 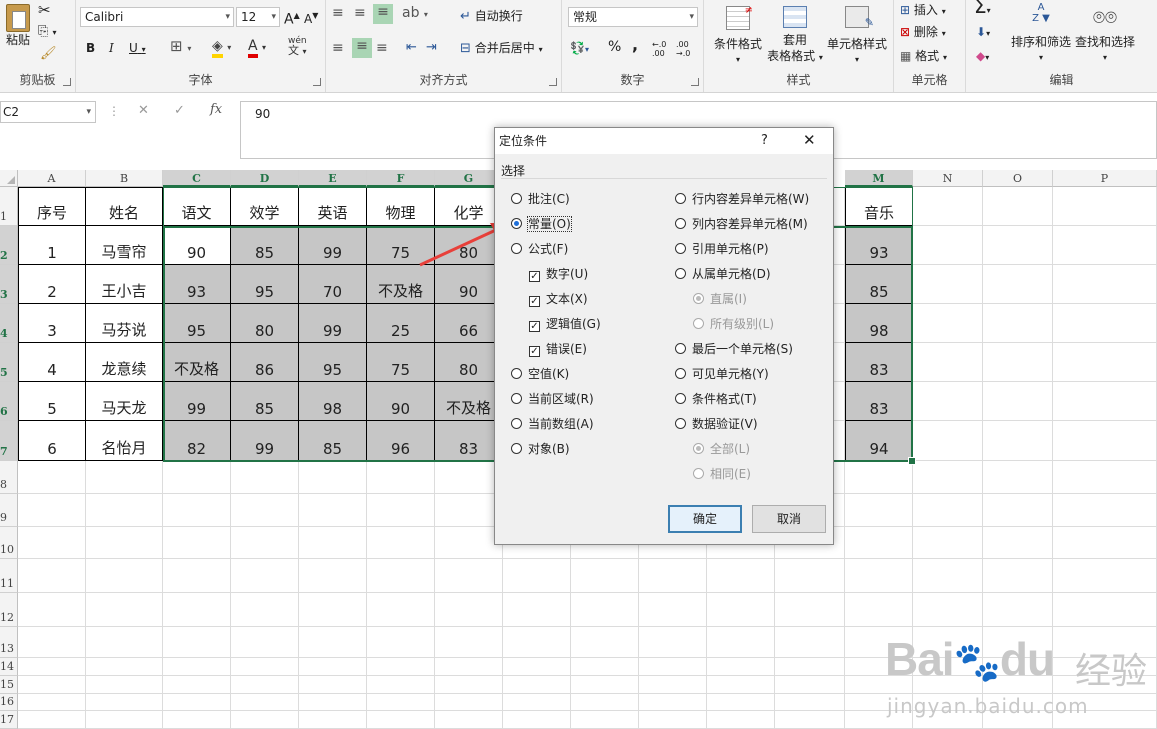 I want to click on header-cell: 序号, so click(x=52, y=206).